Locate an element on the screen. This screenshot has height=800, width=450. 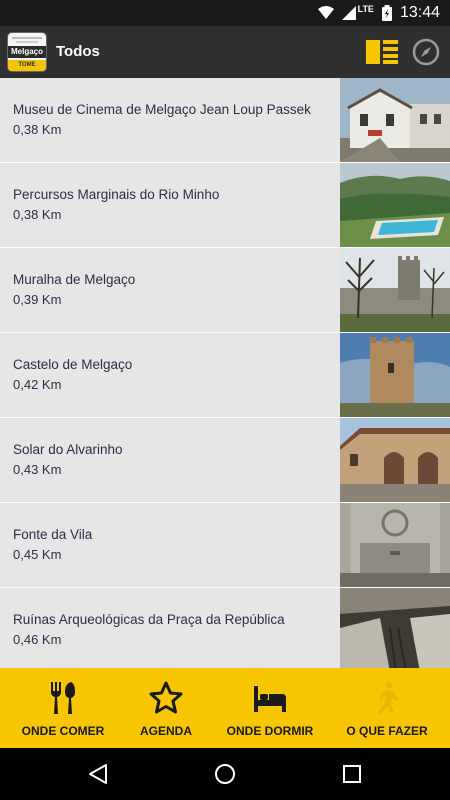
museum-building-photo is located at coordinates (395, 120).